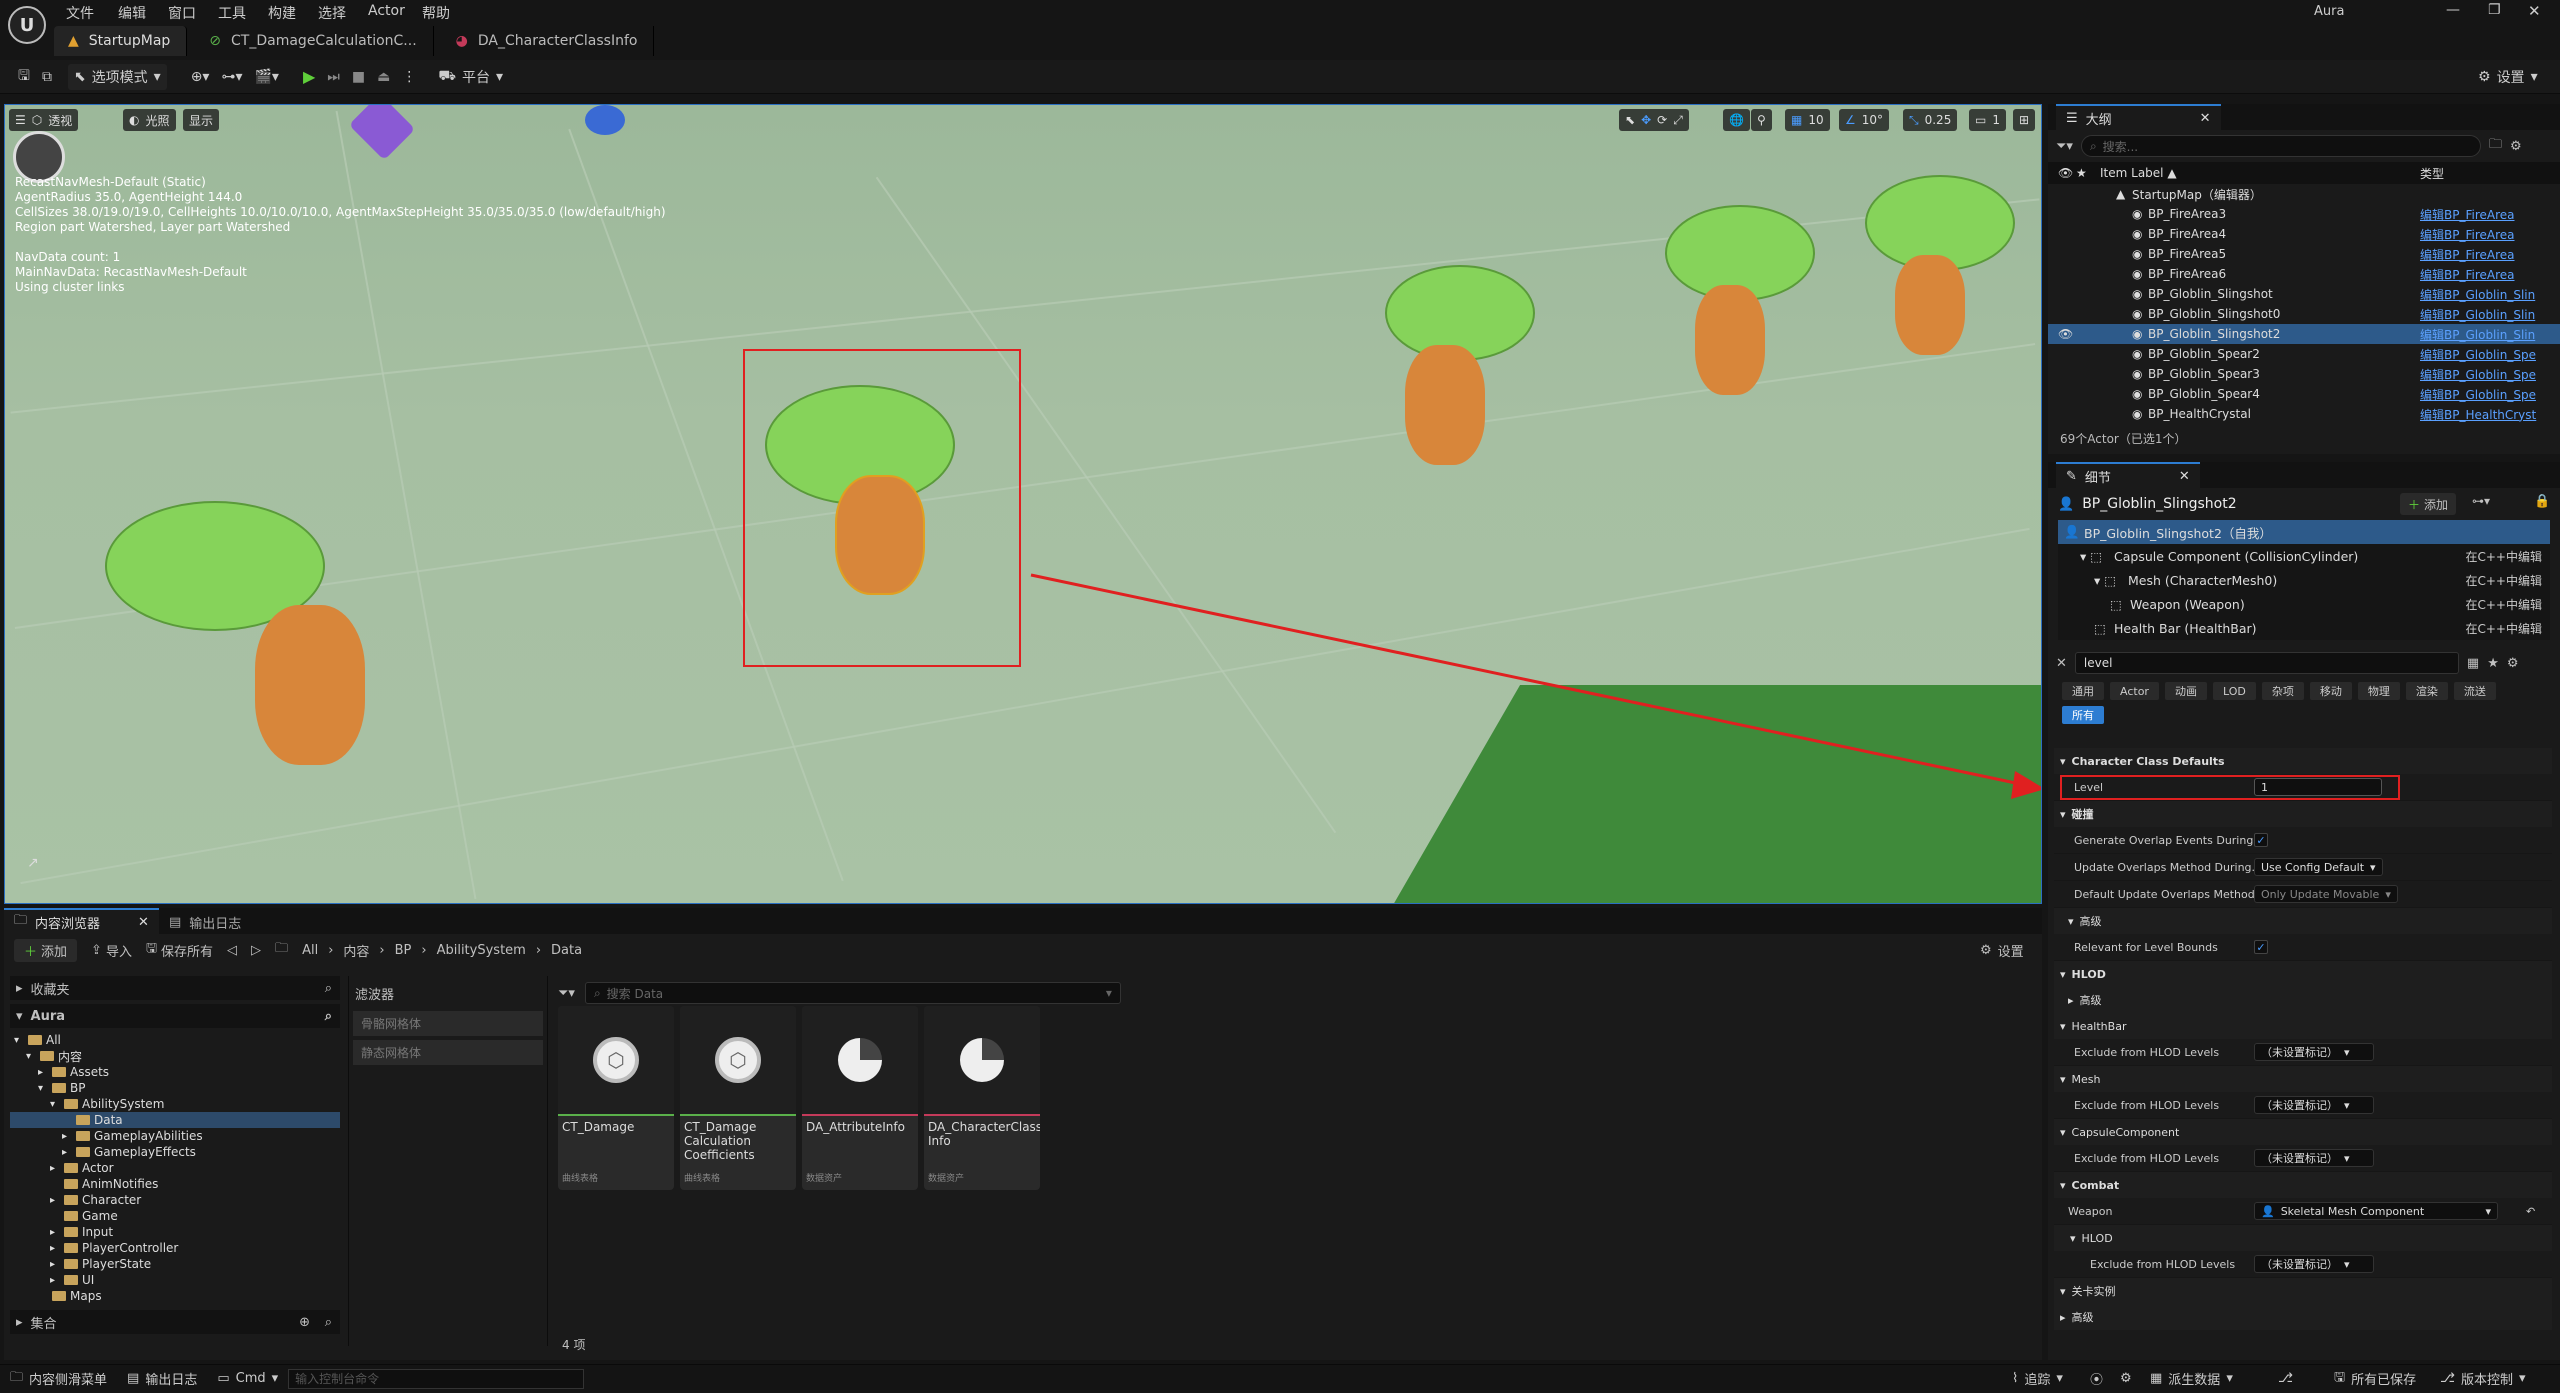 The width and height of the screenshot is (2560, 1393). I want to click on tree-folder: ▾ 内容, so click(175, 1056).